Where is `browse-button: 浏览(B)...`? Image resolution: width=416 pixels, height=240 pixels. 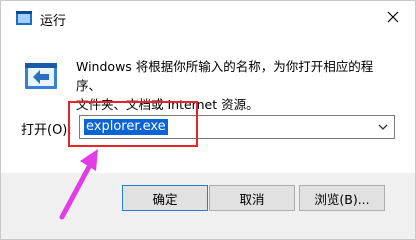
browse-button: 浏览(B)... is located at coordinates (342, 198).